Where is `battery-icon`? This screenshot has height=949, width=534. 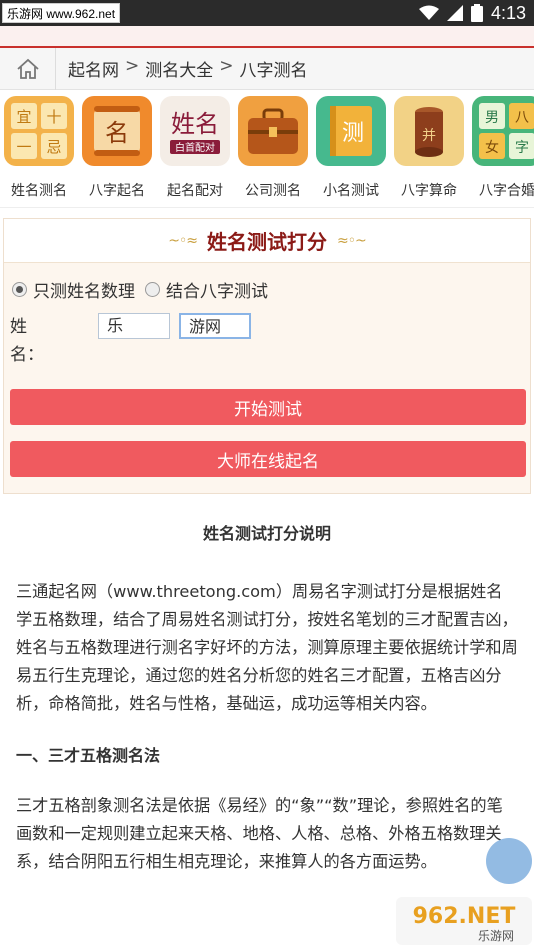 battery-icon is located at coordinates (476, 13).